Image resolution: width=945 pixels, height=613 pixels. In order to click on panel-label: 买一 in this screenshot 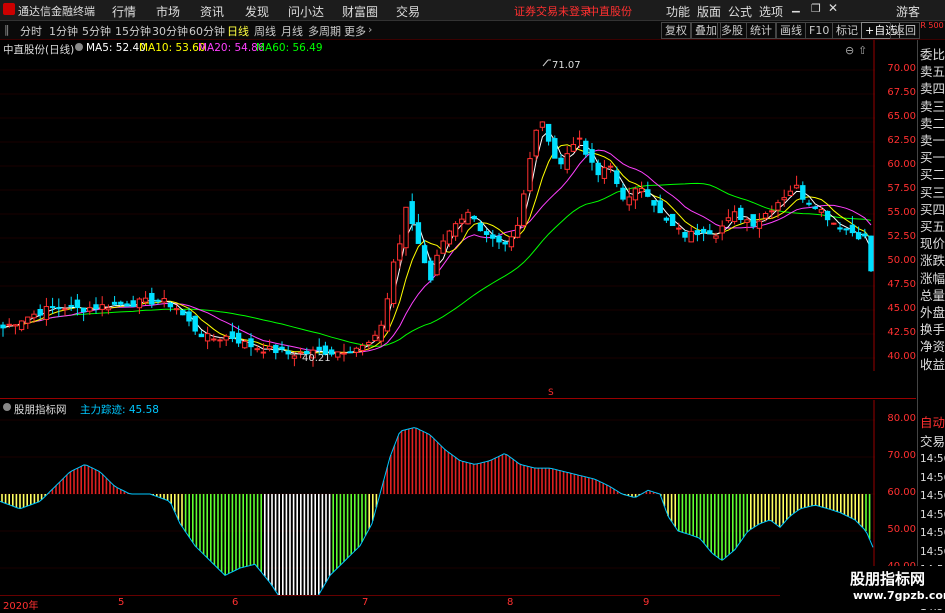, I will do `click(932, 158)`.